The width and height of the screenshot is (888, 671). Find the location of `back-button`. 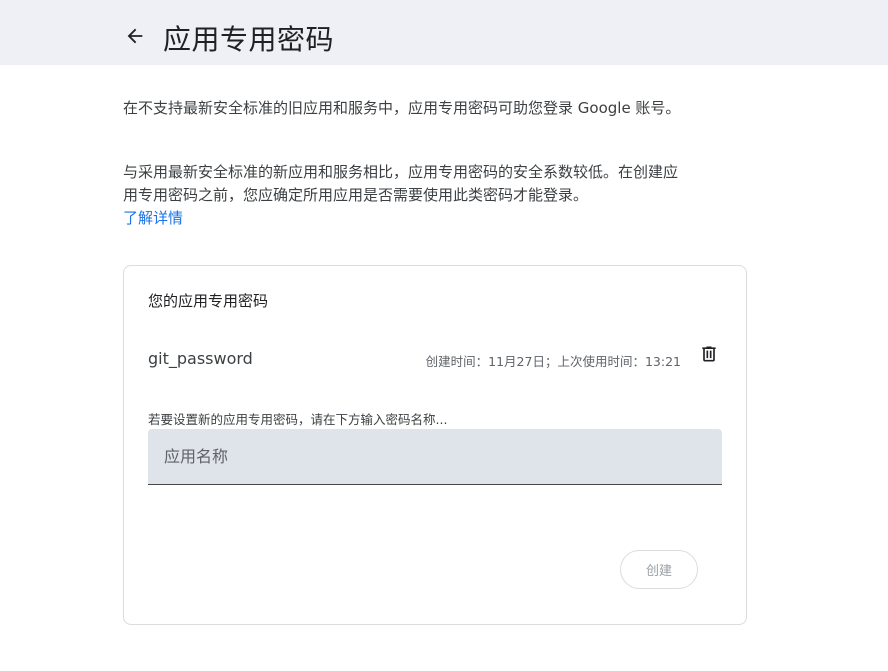

back-button is located at coordinates (135, 38).